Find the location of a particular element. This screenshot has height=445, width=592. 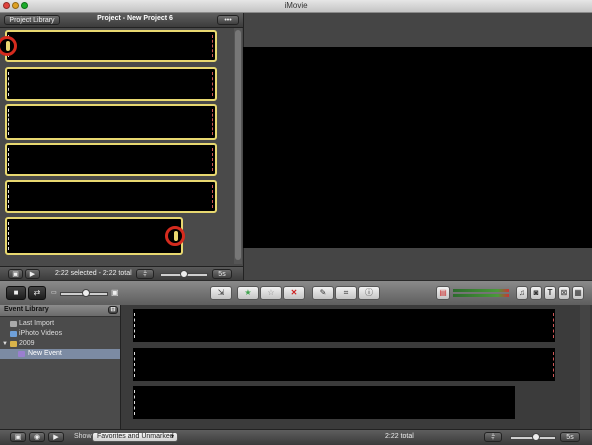

event-zoom-slider-knob is located at coordinates (536, 437).